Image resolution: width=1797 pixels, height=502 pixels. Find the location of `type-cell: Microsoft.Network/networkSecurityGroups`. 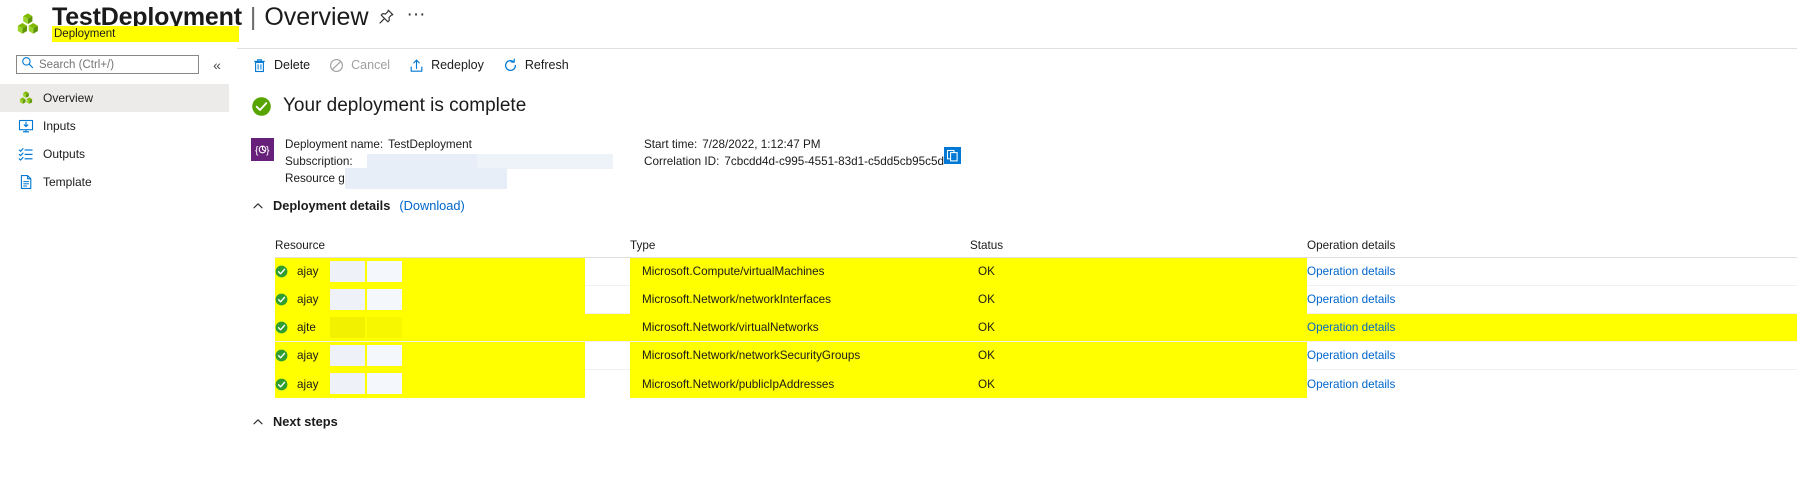

type-cell: Microsoft.Network/networkSecurityGroups is located at coordinates (800, 355).